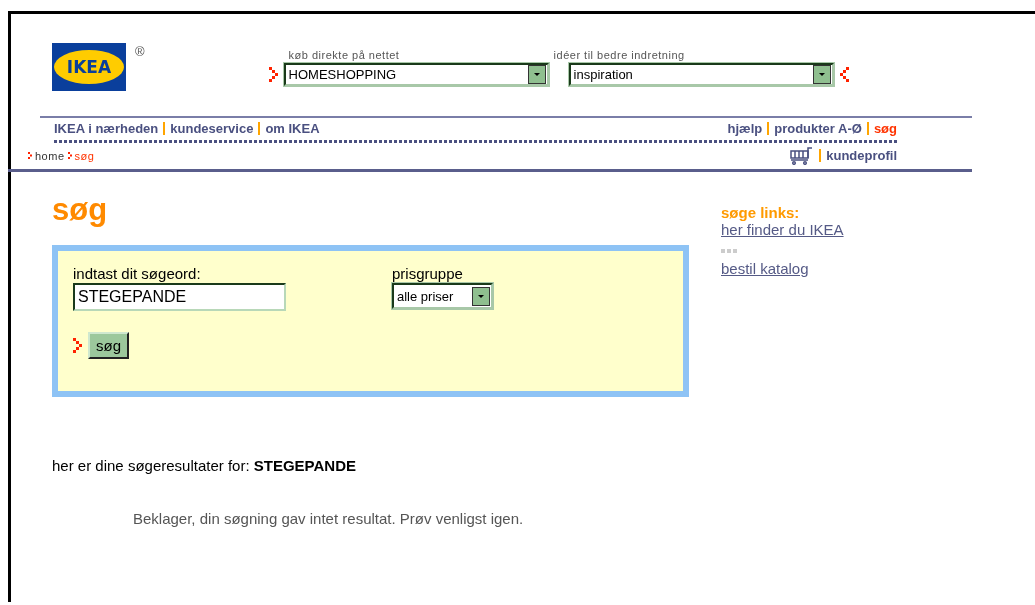 The height and width of the screenshot is (605, 1035). What do you see at coordinates (782, 229) in the screenshot?
I see `sidebar-link: her finder du IKEA` at bounding box center [782, 229].